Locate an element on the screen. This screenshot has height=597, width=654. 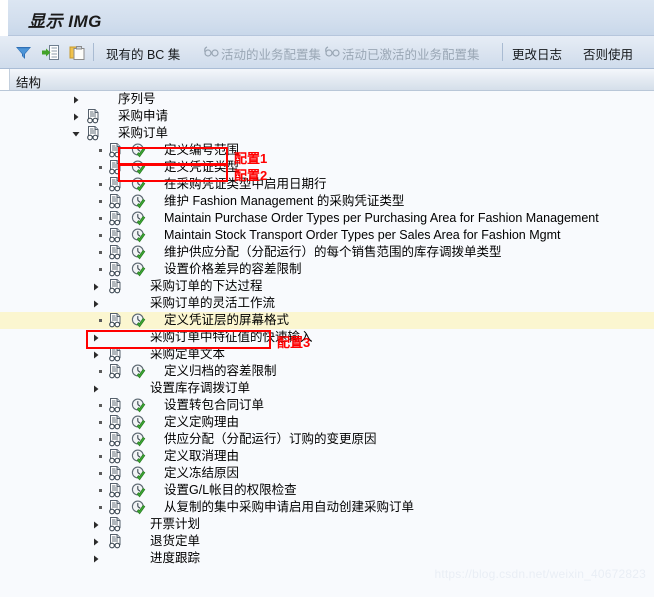
tree-row: 设置G/L帐目的权限检查 is located at coordinates (327, 490).